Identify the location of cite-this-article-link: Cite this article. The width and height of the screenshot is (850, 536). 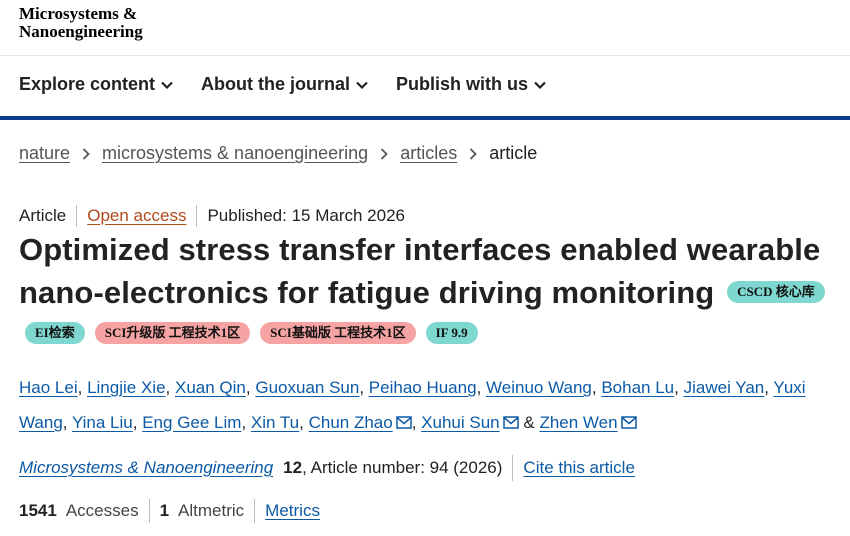
(578, 468).